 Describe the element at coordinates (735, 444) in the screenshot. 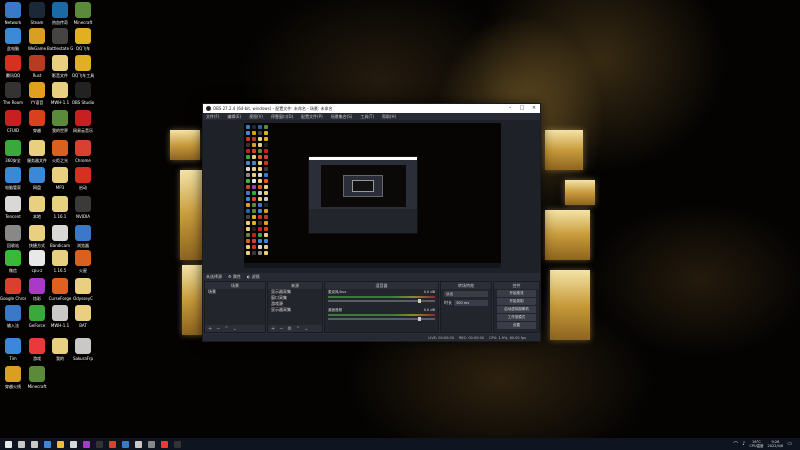

I see `wifi-icon: ⌒` at that location.